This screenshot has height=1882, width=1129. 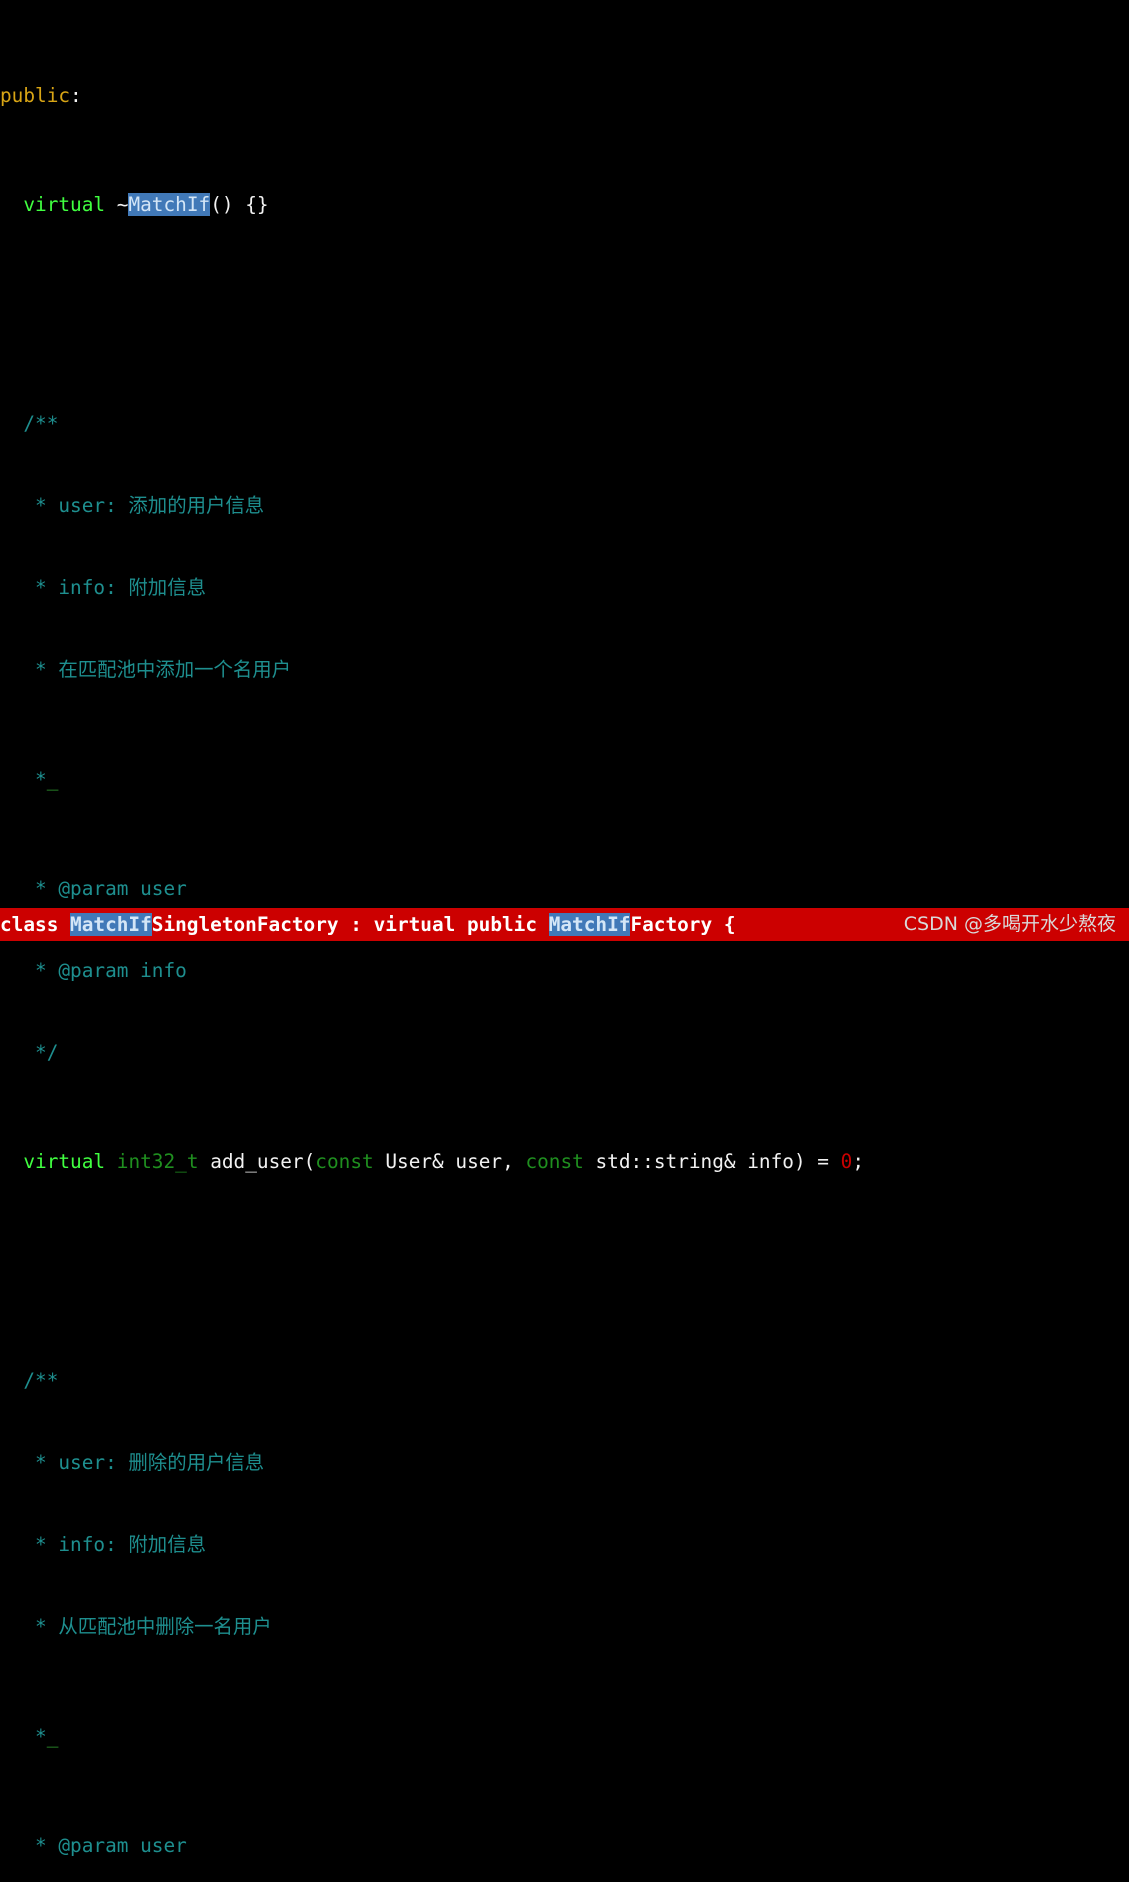 I want to click on status-end-text: Factory {, so click(x=683, y=924).